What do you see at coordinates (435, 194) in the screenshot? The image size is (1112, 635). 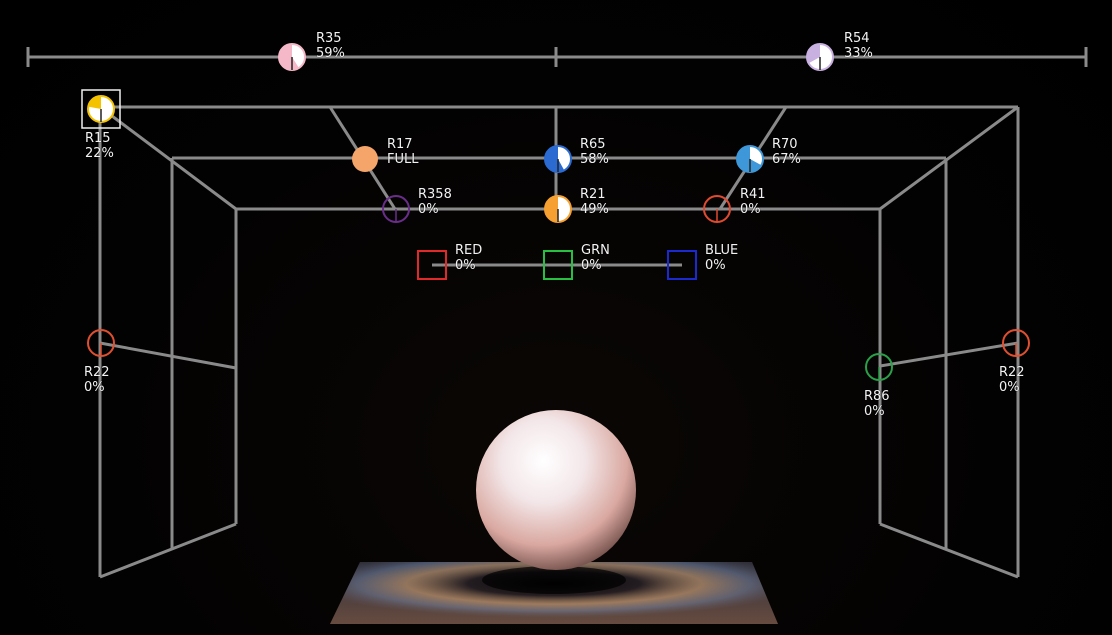 I see `light-name: R358` at bounding box center [435, 194].